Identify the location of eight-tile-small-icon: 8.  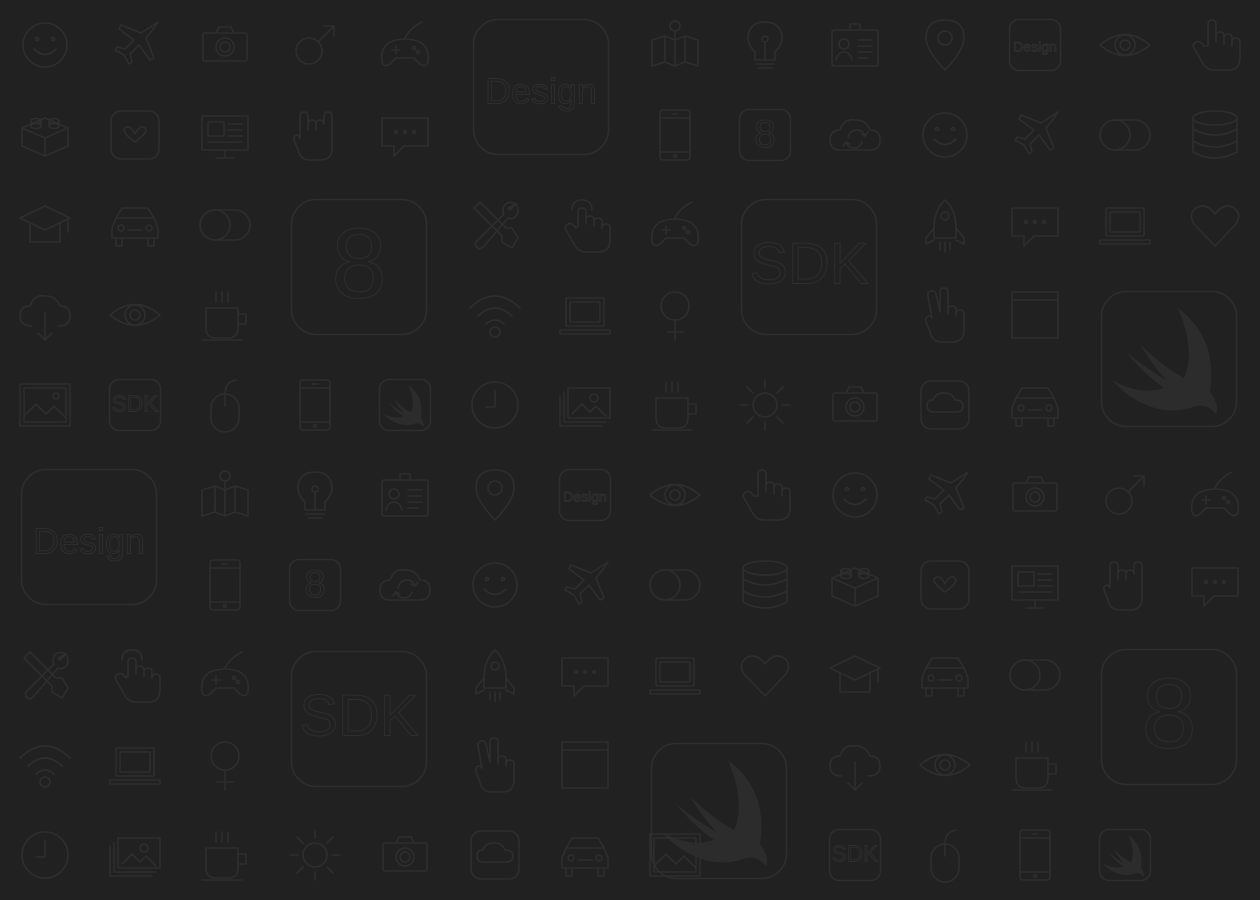
(765, 135).